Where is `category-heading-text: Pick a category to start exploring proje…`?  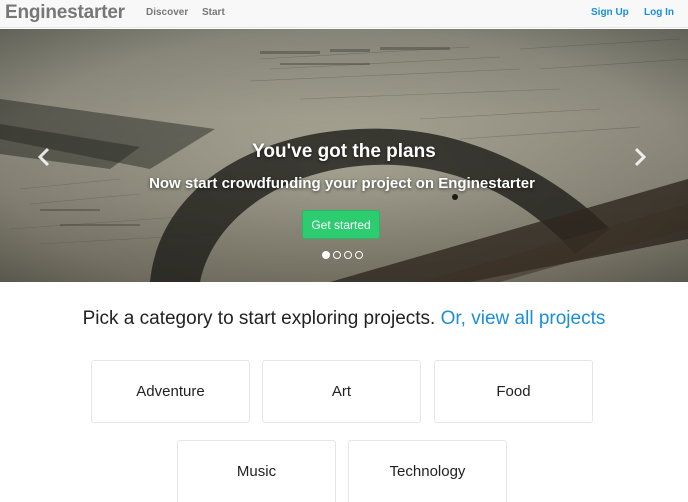
category-heading-text: Pick a category to start exploring proje… is located at coordinates (259, 318).